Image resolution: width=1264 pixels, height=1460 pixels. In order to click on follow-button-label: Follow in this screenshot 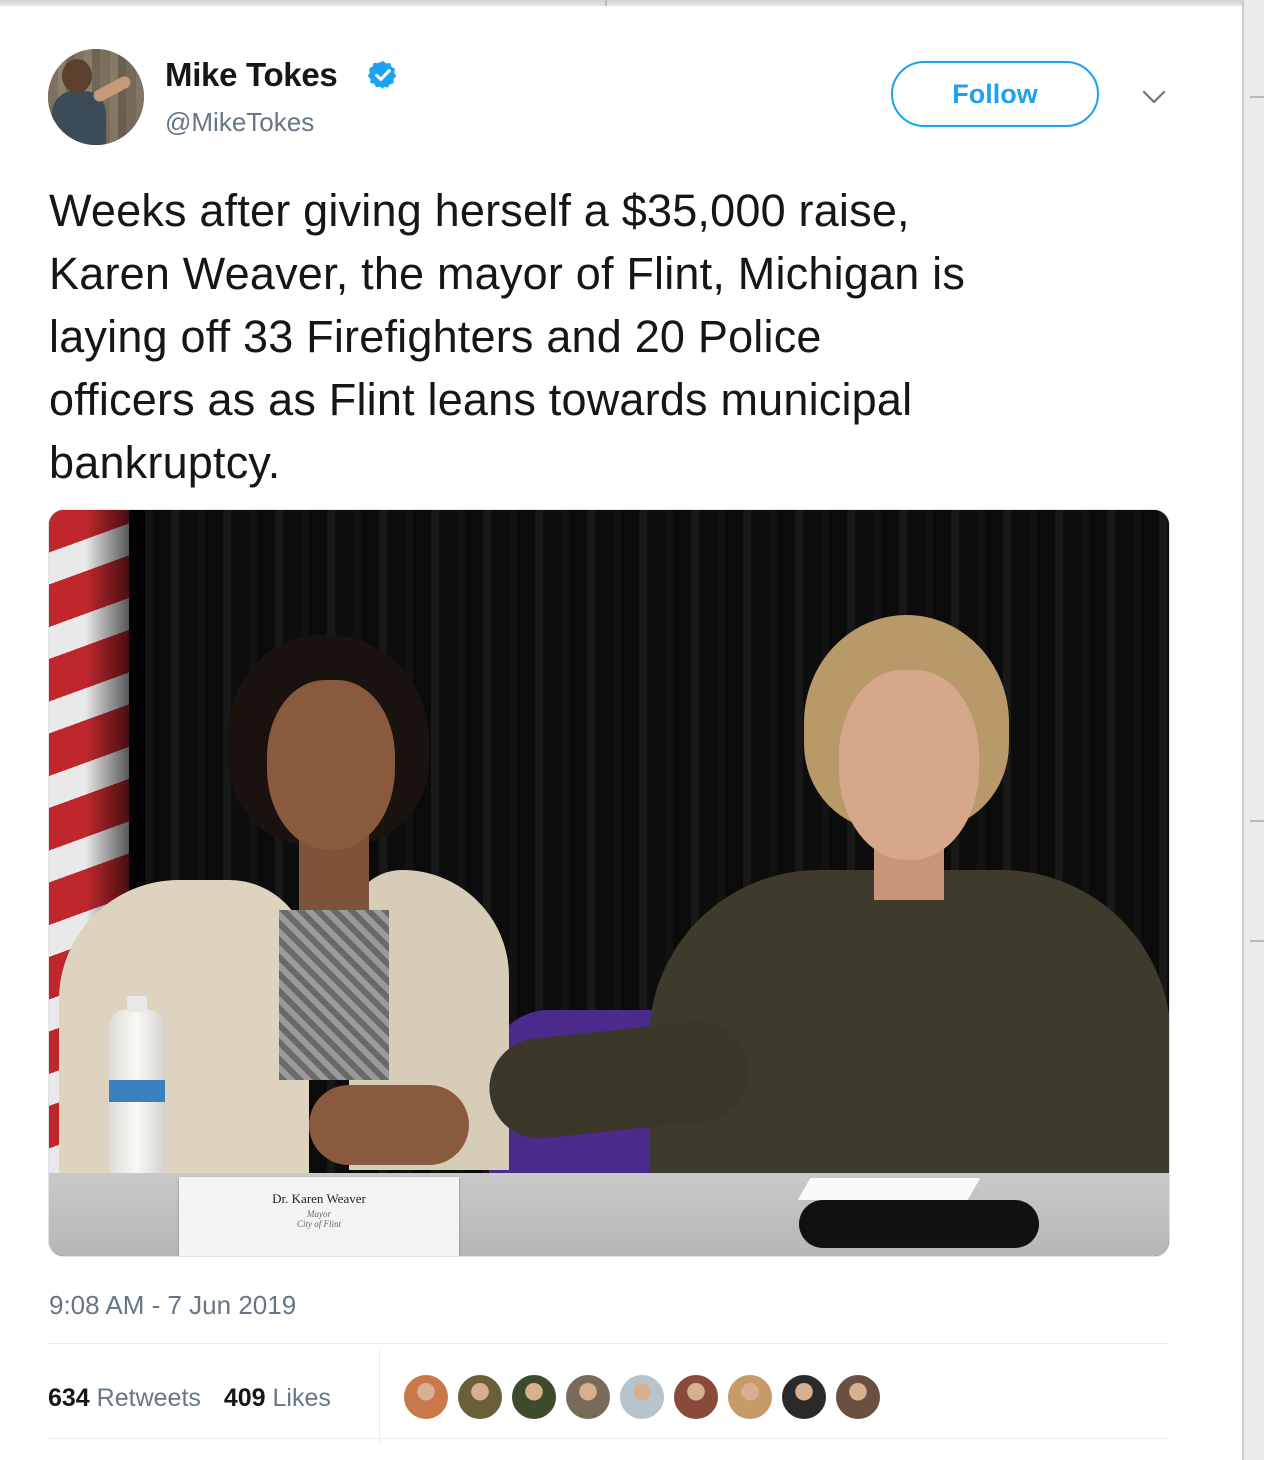, I will do `click(995, 93)`.